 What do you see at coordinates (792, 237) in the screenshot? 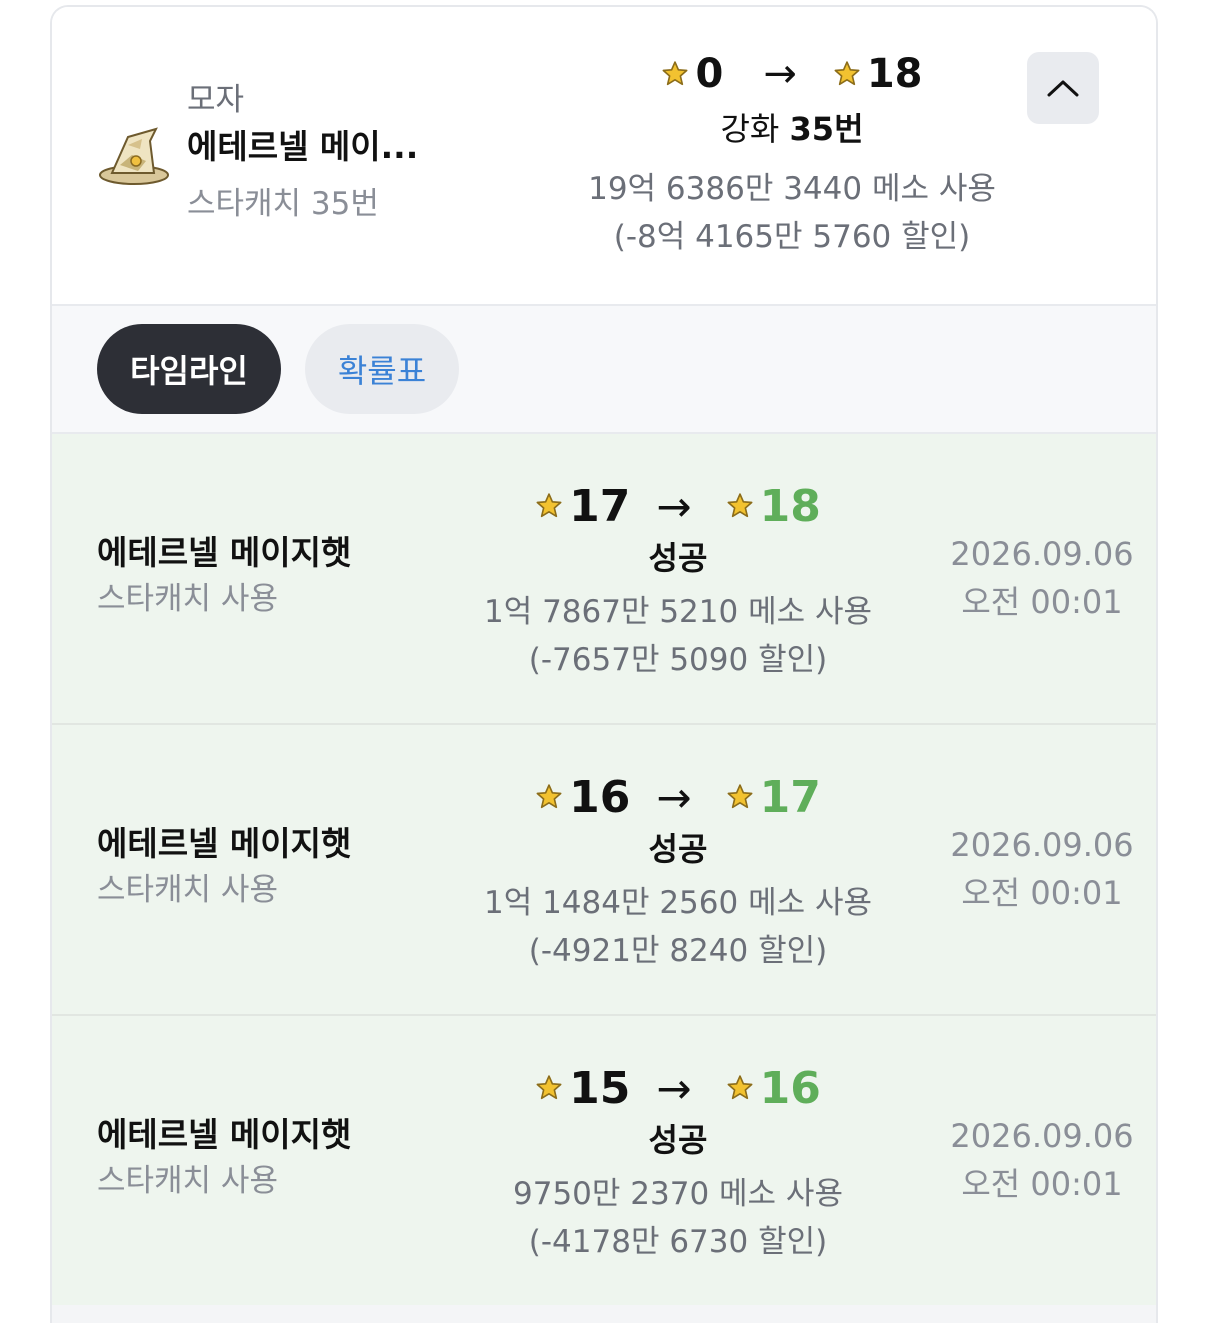
I see `total-meso-discount: (-8억 4165만 5760 할인)` at bounding box center [792, 237].